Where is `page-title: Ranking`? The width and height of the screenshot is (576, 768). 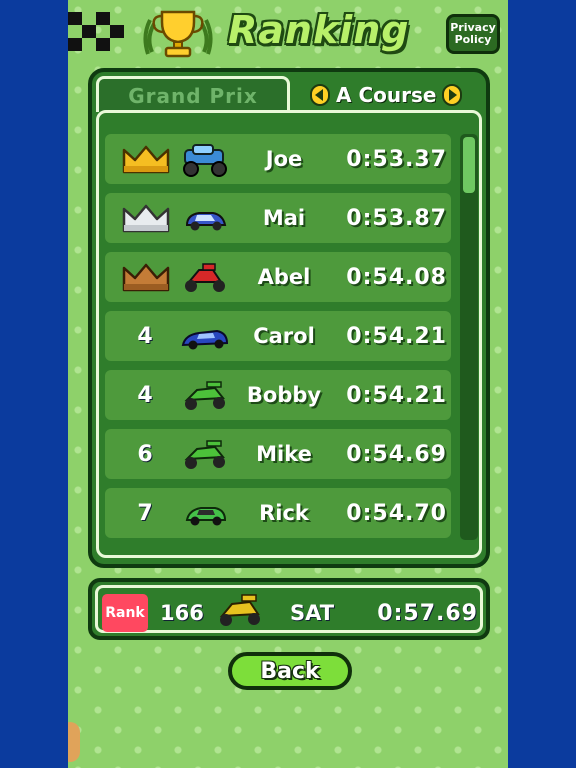 page-title: Ranking is located at coordinates (319, 30).